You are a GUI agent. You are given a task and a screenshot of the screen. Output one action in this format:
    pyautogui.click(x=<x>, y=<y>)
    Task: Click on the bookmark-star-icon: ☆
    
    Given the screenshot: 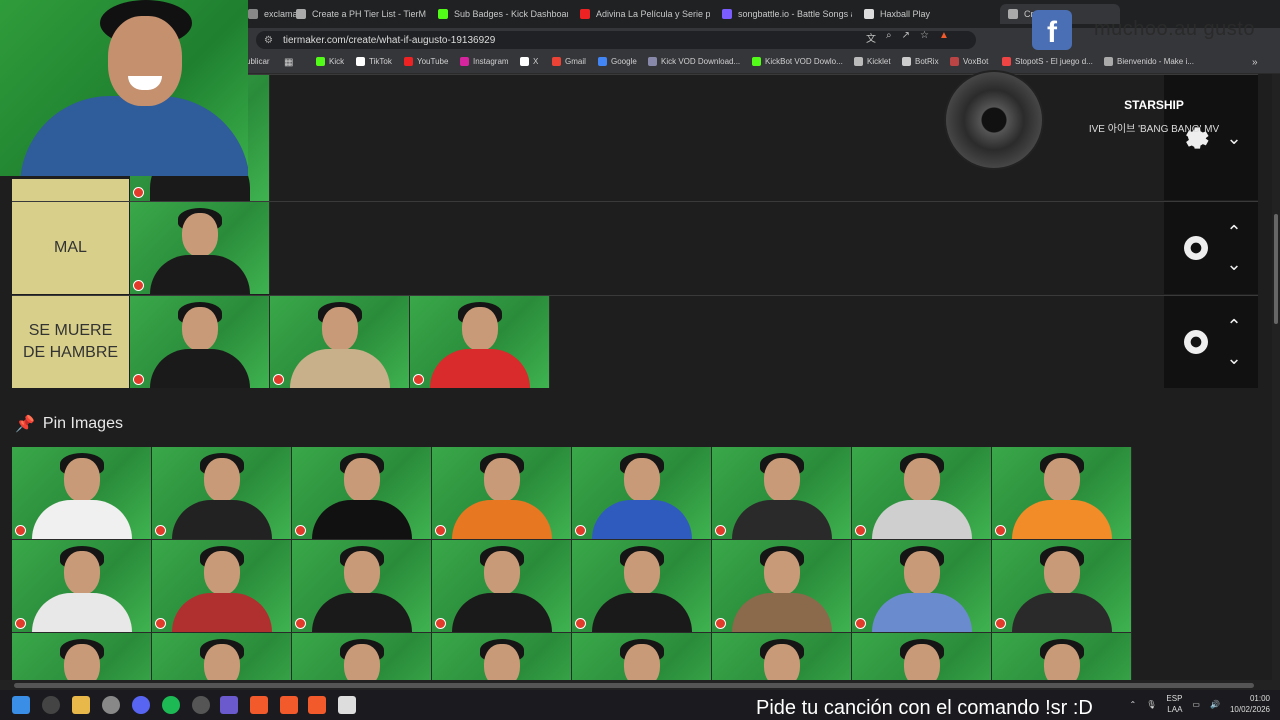 What is the action you would take?
    pyautogui.click(x=924, y=37)
    